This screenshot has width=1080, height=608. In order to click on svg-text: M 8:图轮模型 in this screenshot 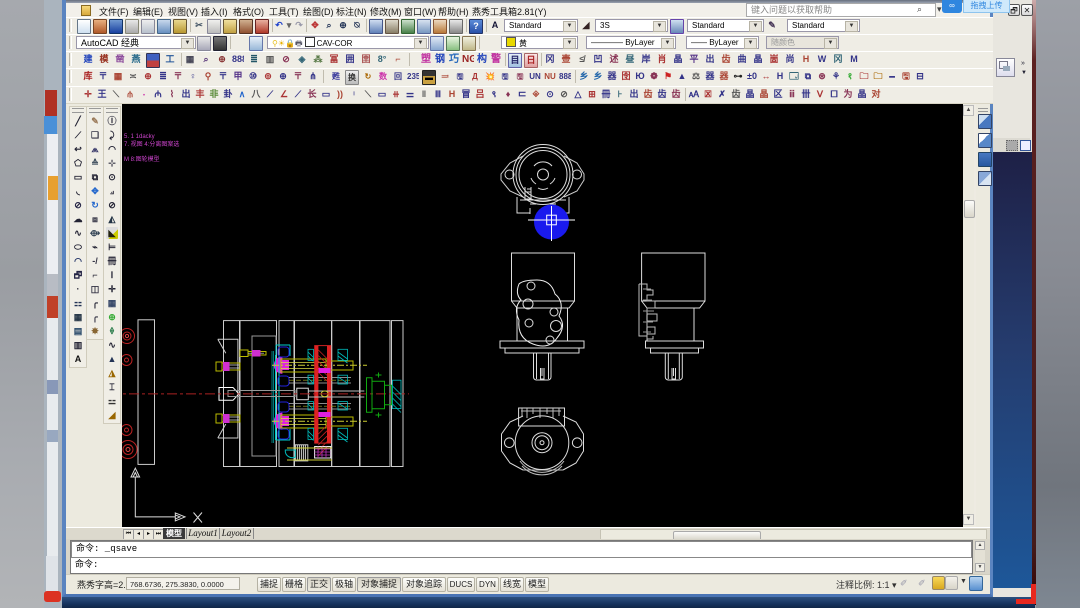, I will do `click(142, 159)`.